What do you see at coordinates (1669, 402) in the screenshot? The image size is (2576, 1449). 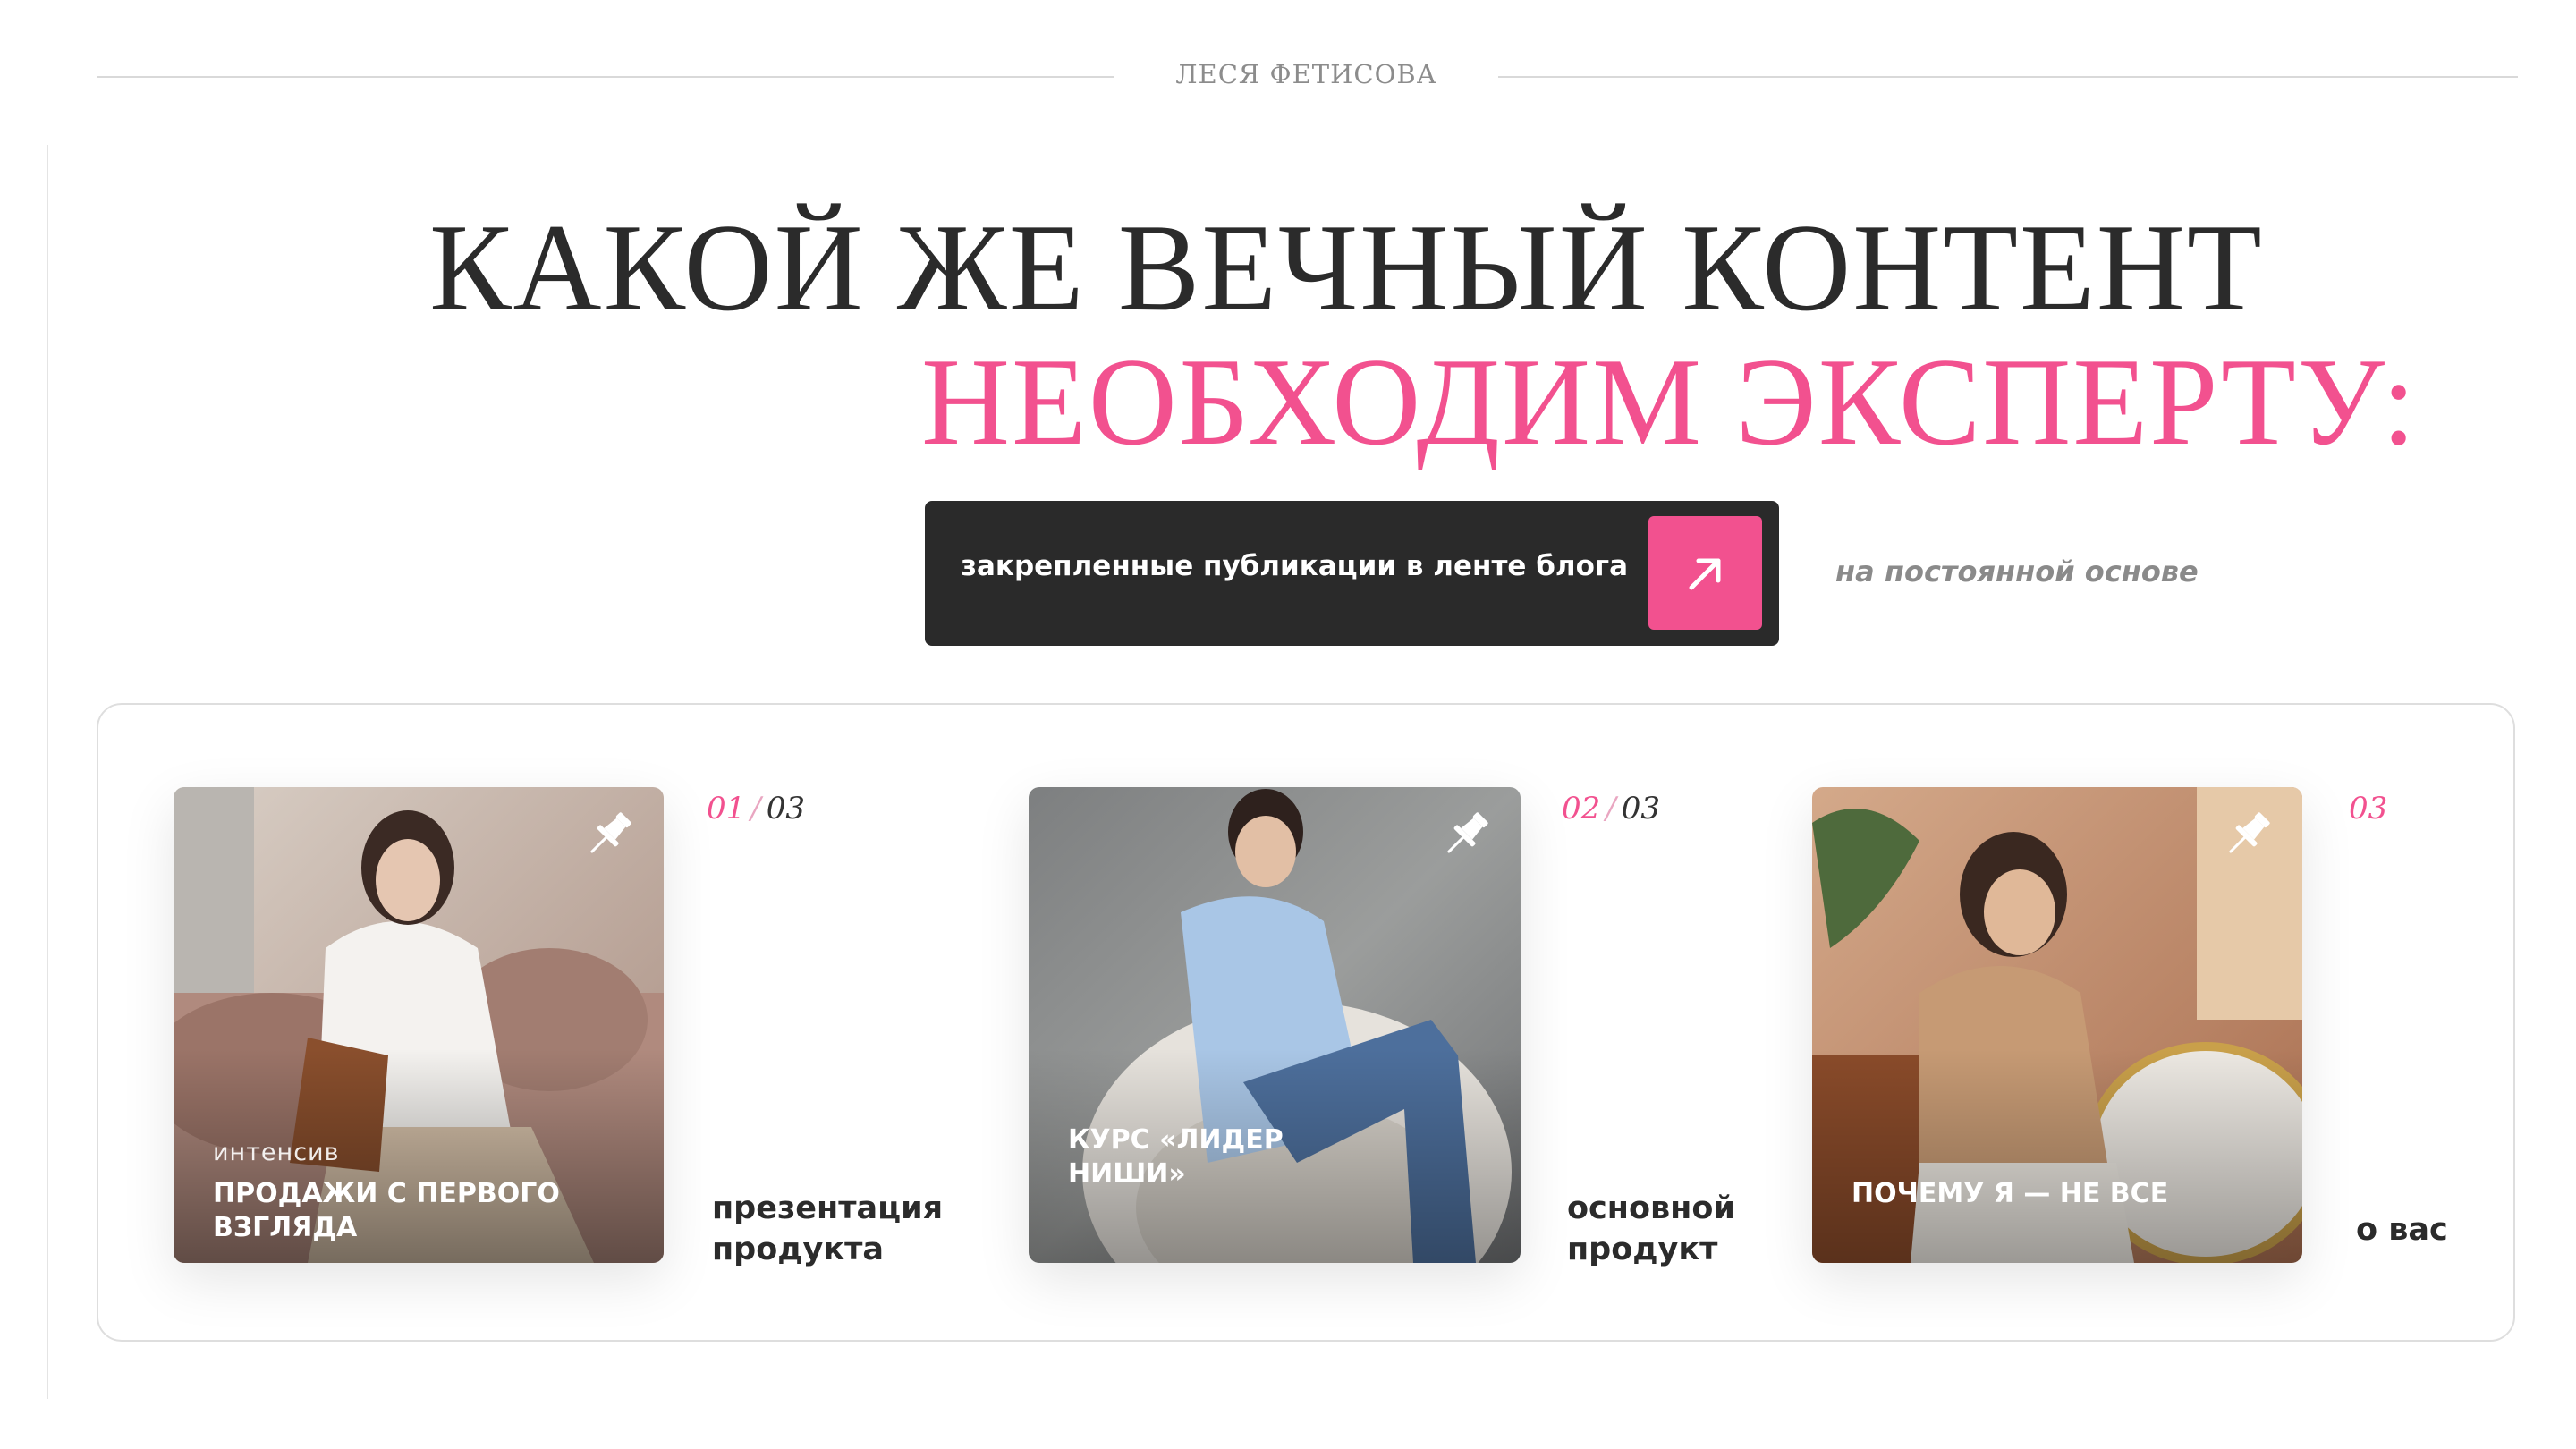 I see `headline-line-2: НЕОБХОДИМ ЭКСПЕРТУ:` at bounding box center [1669, 402].